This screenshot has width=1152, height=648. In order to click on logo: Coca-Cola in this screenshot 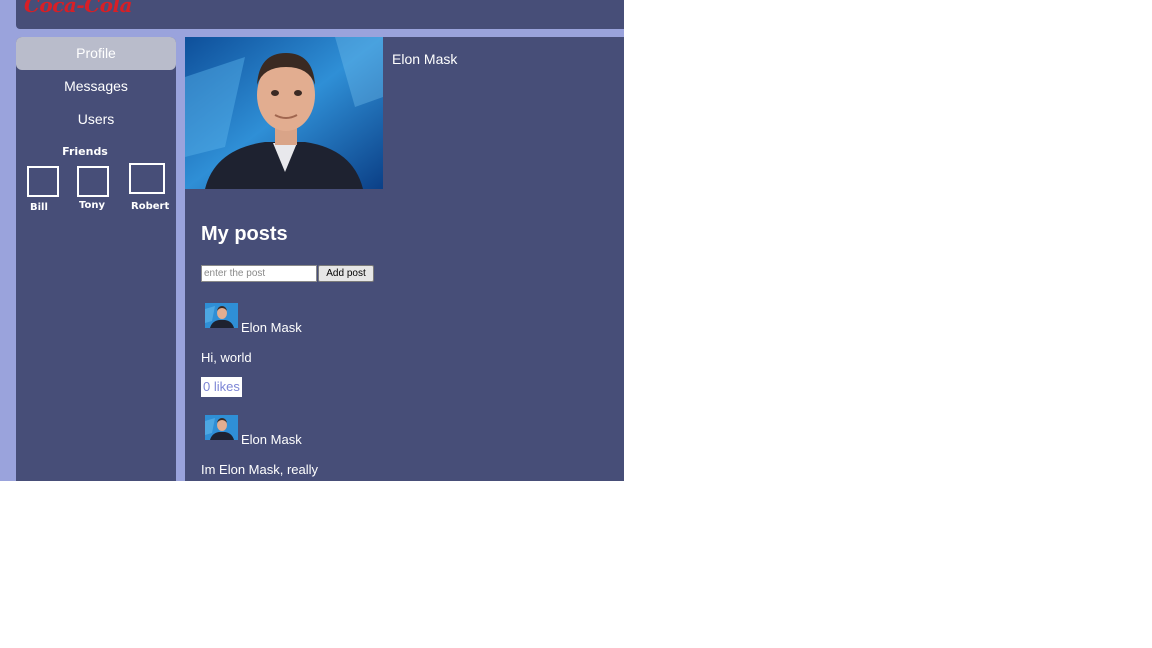, I will do `click(78, 9)`.